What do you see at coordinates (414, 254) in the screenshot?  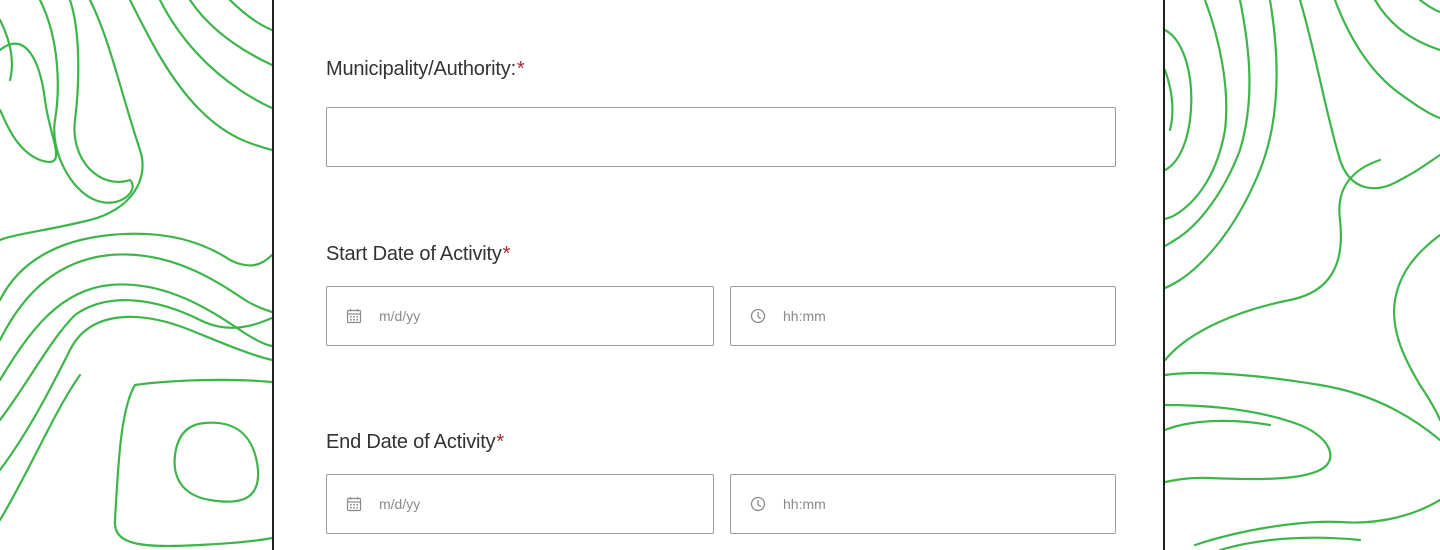 I see `start-date-label-text: Start Date of Activity` at bounding box center [414, 254].